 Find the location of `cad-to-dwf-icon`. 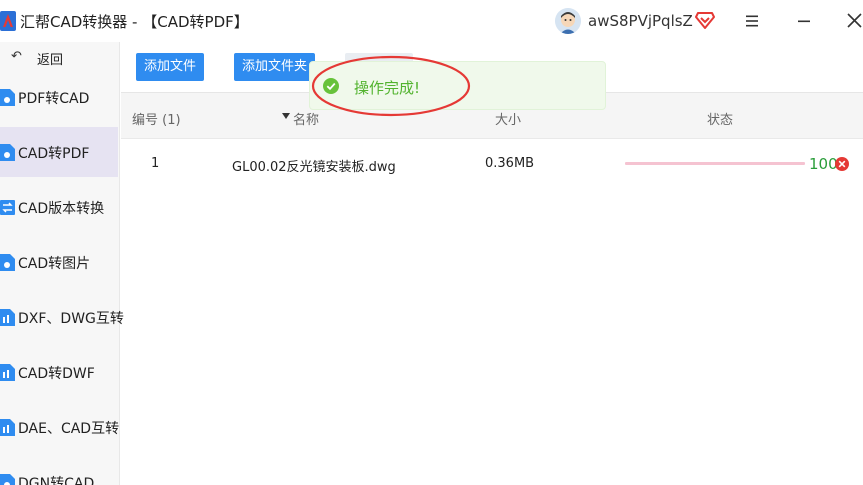

cad-to-dwf-icon is located at coordinates (7, 372).